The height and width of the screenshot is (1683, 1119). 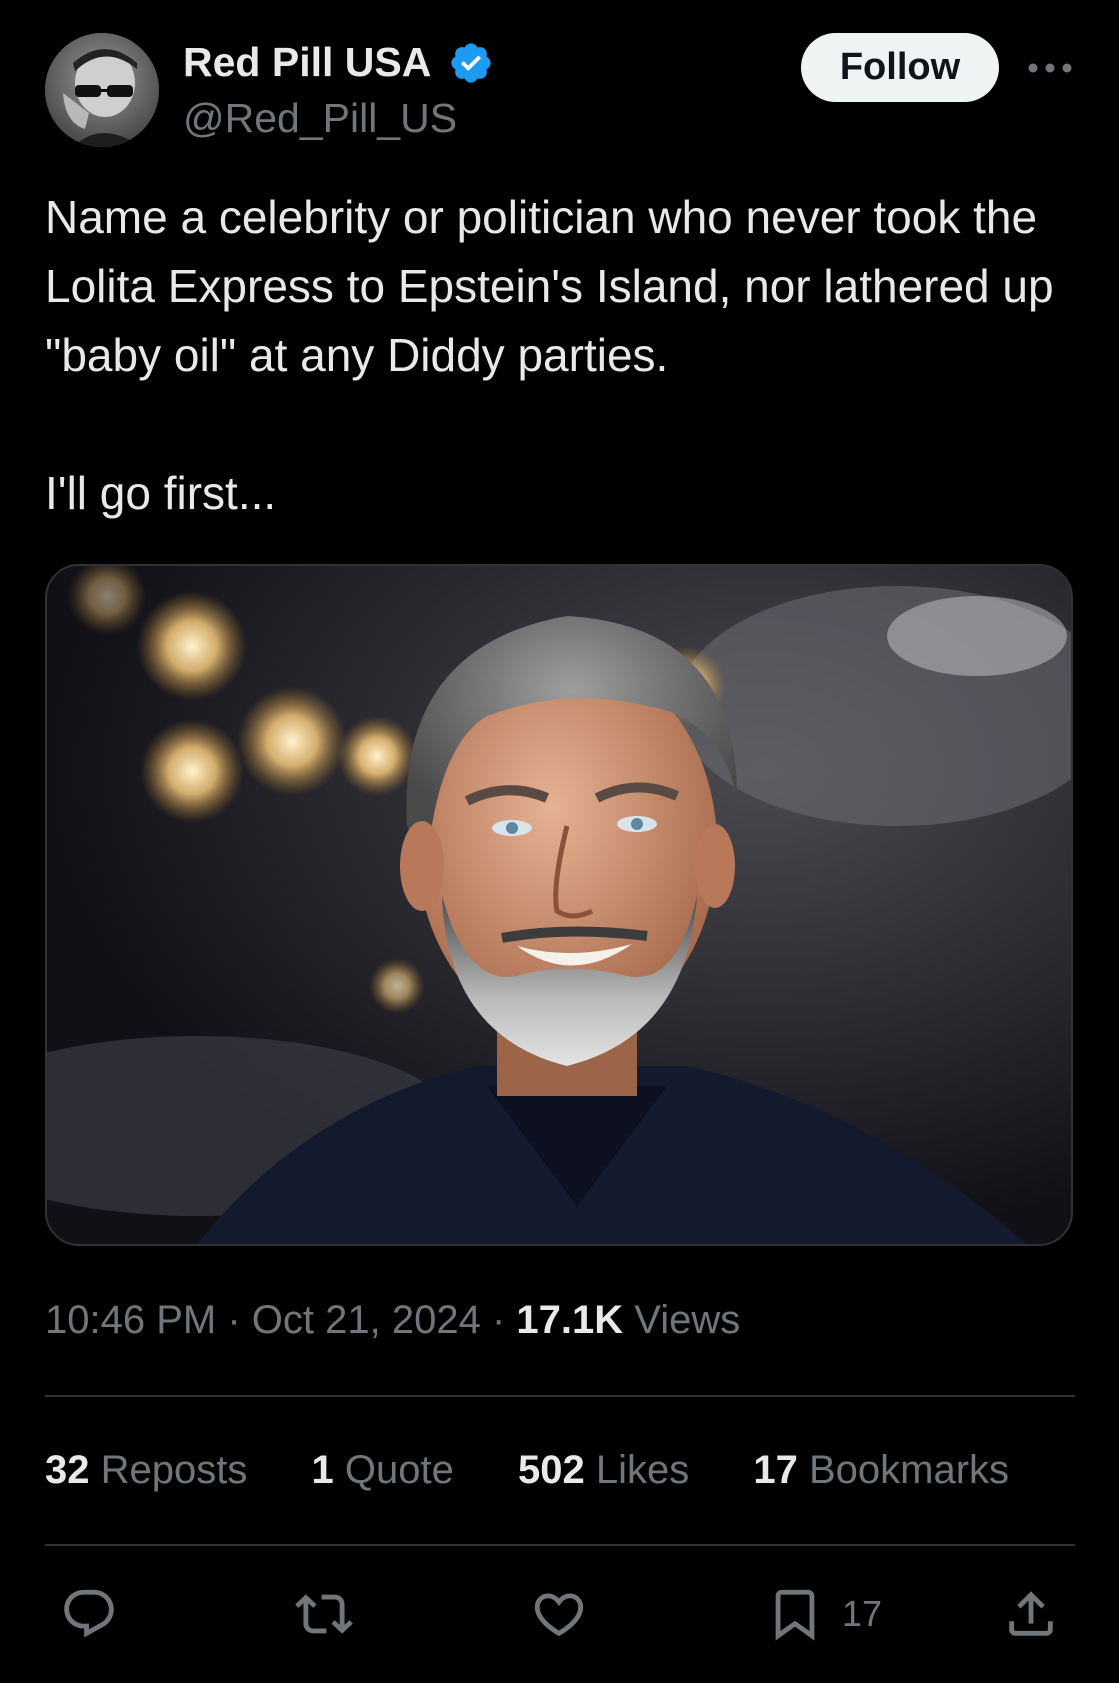 I want to click on views-count: 17.1K, so click(x=570, y=1320).